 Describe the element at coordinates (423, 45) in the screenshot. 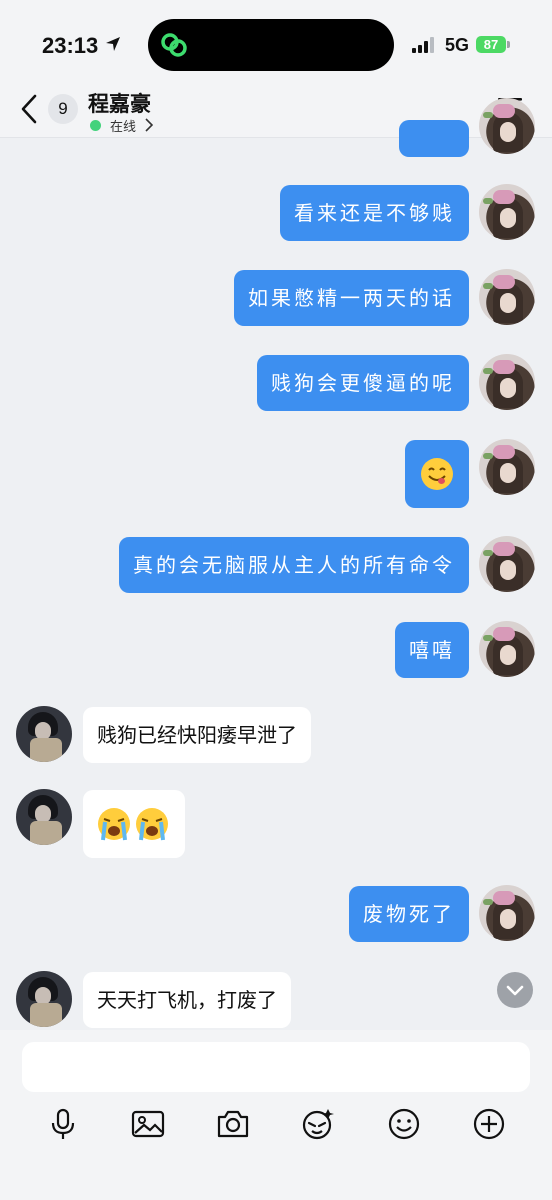

I see `signal-icon` at that location.